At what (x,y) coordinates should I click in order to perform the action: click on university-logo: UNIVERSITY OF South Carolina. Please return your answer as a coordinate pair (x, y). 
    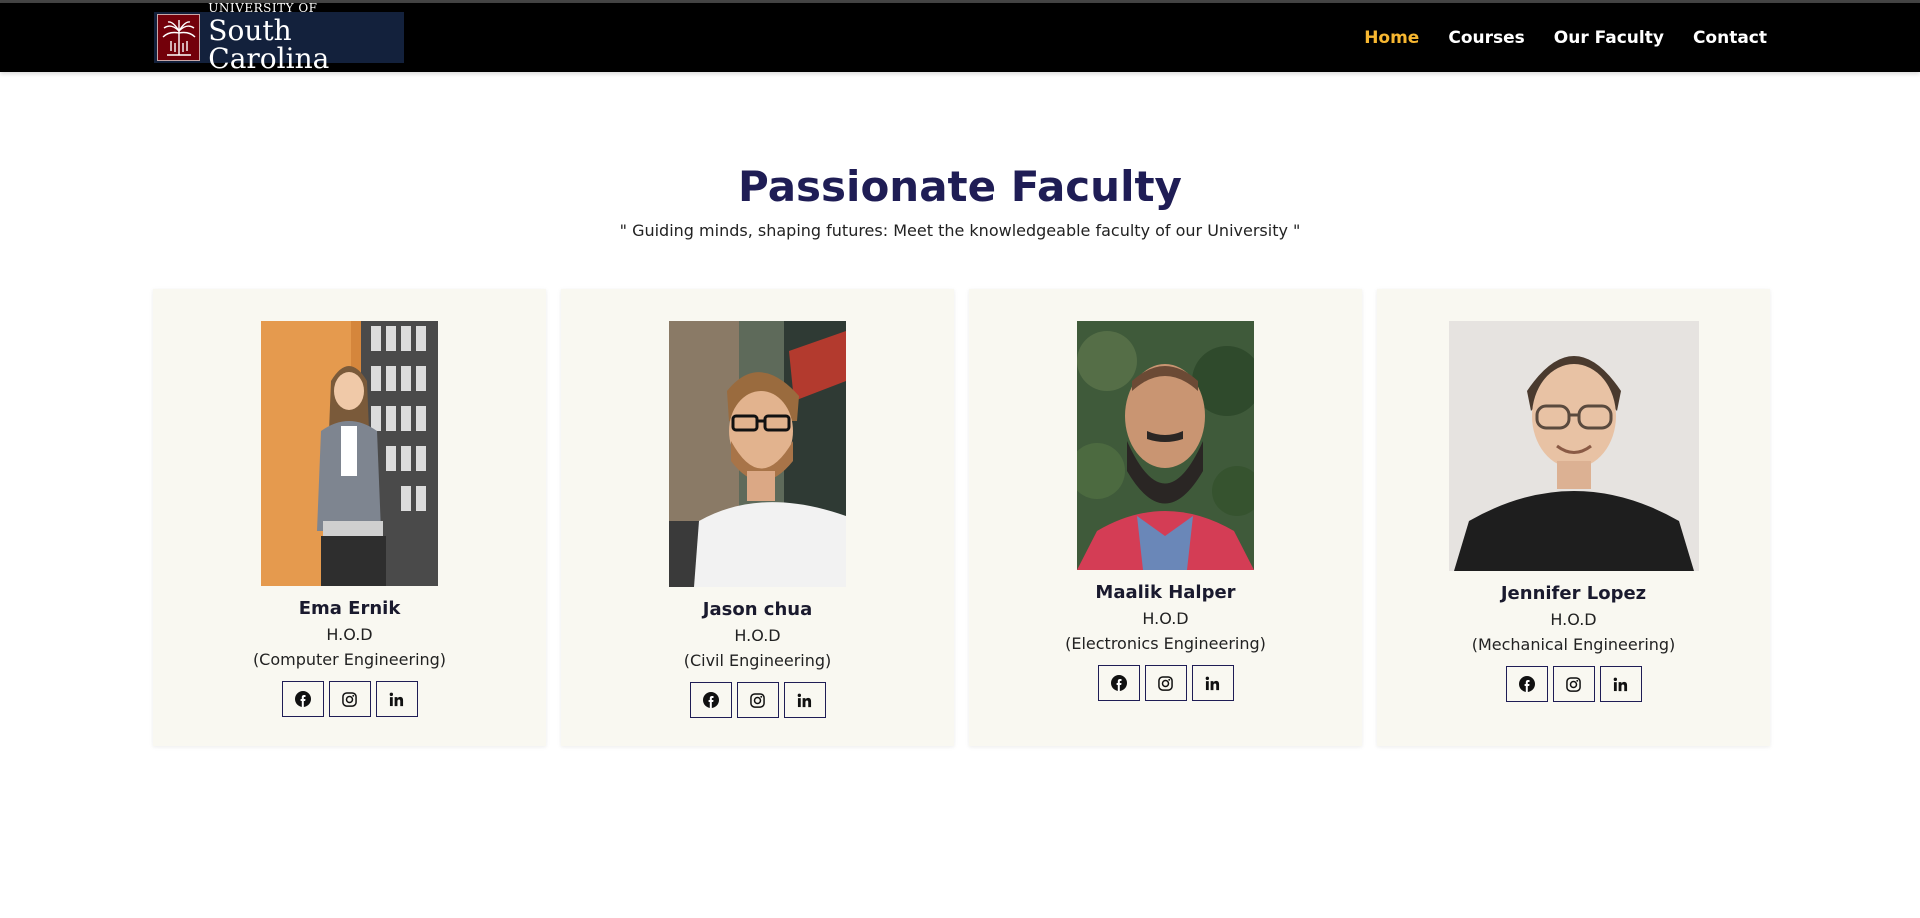
    Looking at the image, I should click on (279, 37).